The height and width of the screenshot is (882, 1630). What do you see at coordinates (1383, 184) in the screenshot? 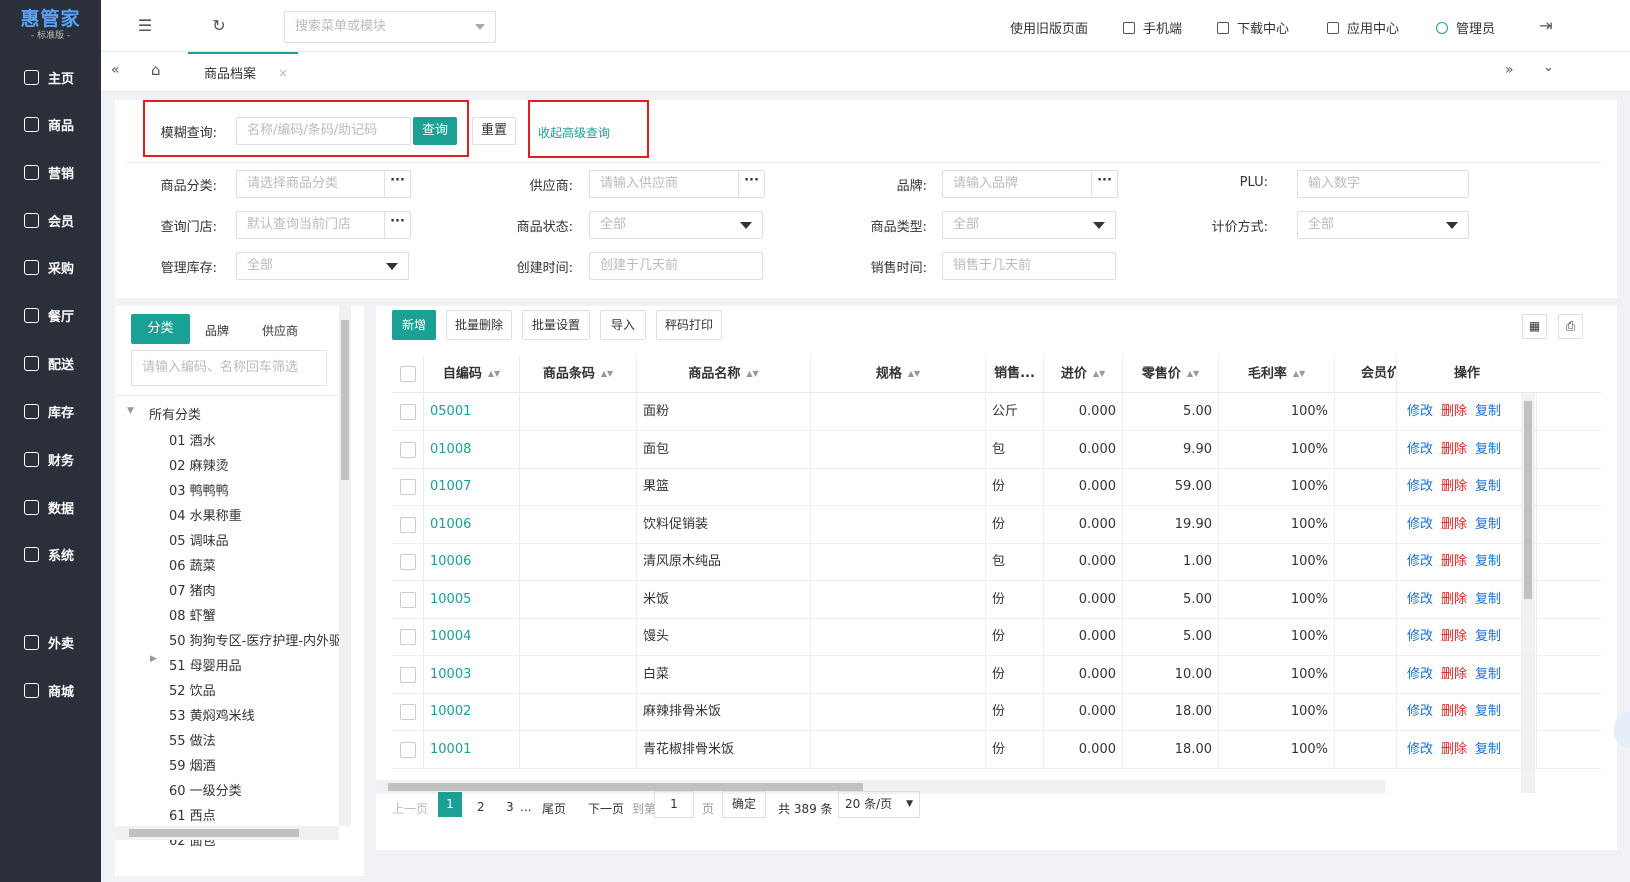
I see `plu-input: 输入数字` at bounding box center [1383, 184].